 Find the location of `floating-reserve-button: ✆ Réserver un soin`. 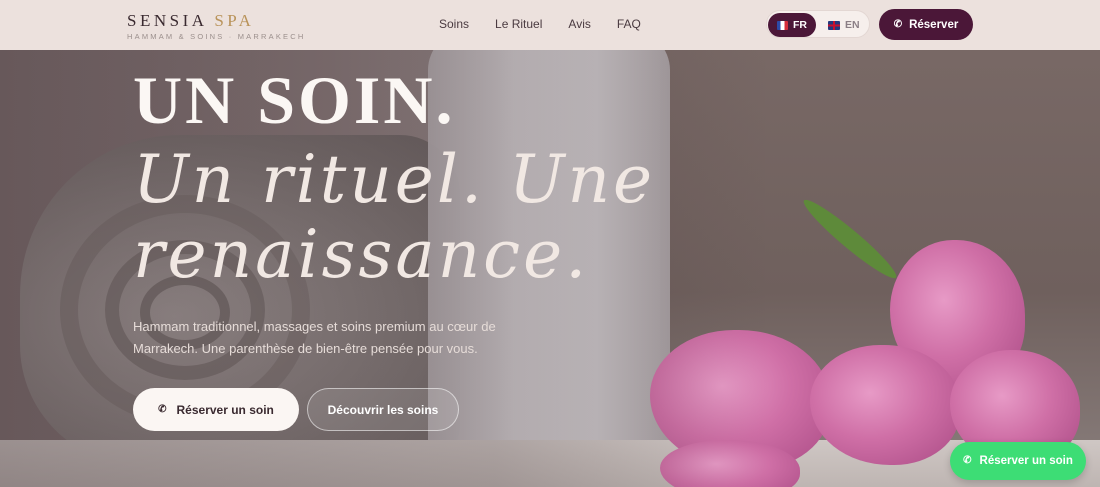

floating-reserve-button: ✆ Réserver un soin is located at coordinates (1018, 461).